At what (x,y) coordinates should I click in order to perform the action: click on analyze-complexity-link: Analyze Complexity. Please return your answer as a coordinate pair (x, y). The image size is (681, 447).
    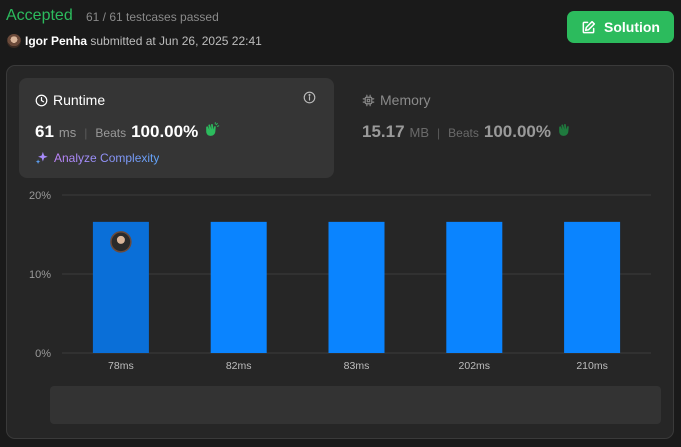
    Looking at the image, I should click on (97, 158).